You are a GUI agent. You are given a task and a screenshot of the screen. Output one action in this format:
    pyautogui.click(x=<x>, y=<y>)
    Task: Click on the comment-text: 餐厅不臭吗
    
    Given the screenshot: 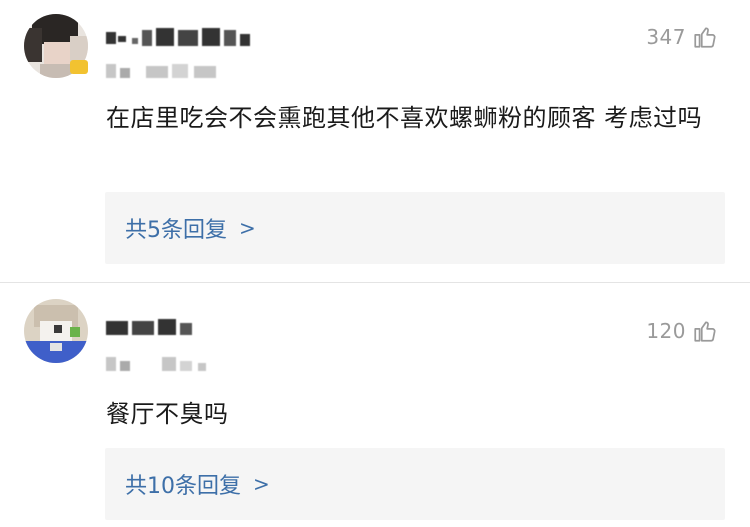 What is the action you would take?
    pyautogui.click(x=167, y=414)
    